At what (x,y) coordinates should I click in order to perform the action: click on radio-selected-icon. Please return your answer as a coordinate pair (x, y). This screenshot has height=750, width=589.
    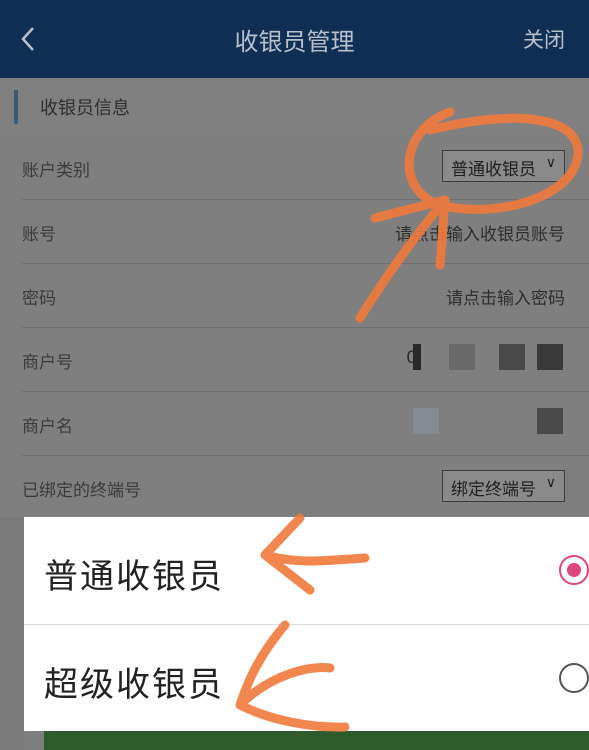
    Looking at the image, I should click on (574, 570).